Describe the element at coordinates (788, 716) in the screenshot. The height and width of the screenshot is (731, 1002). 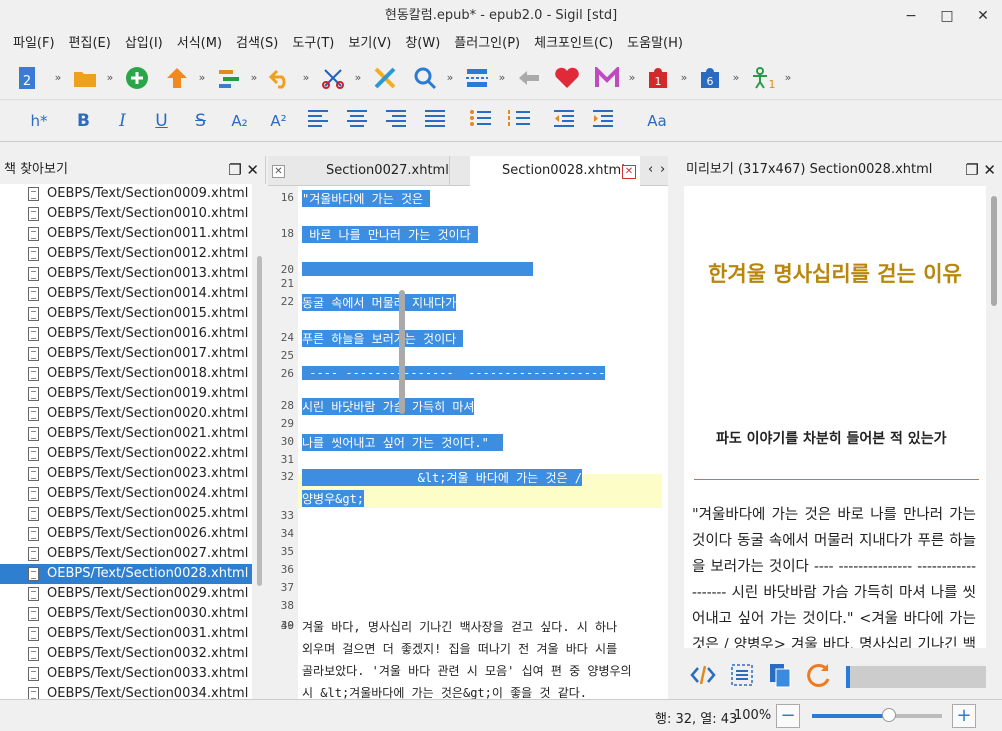
I see `zoom-out-button: −` at that location.